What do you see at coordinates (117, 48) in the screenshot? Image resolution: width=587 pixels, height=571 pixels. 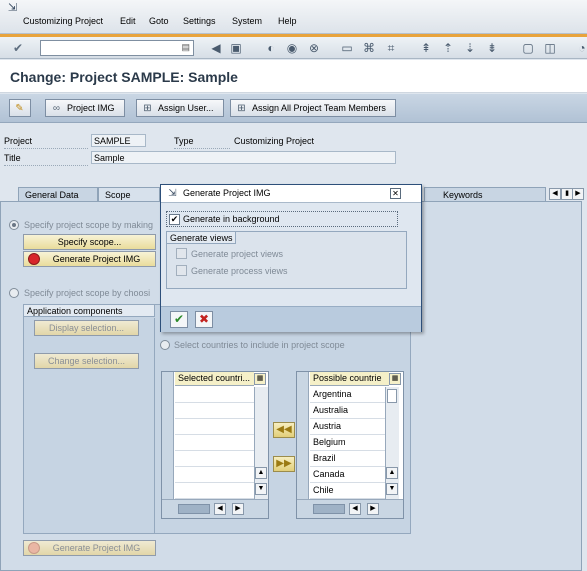 I see `command-field: ▤` at bounding box center [117, 48].